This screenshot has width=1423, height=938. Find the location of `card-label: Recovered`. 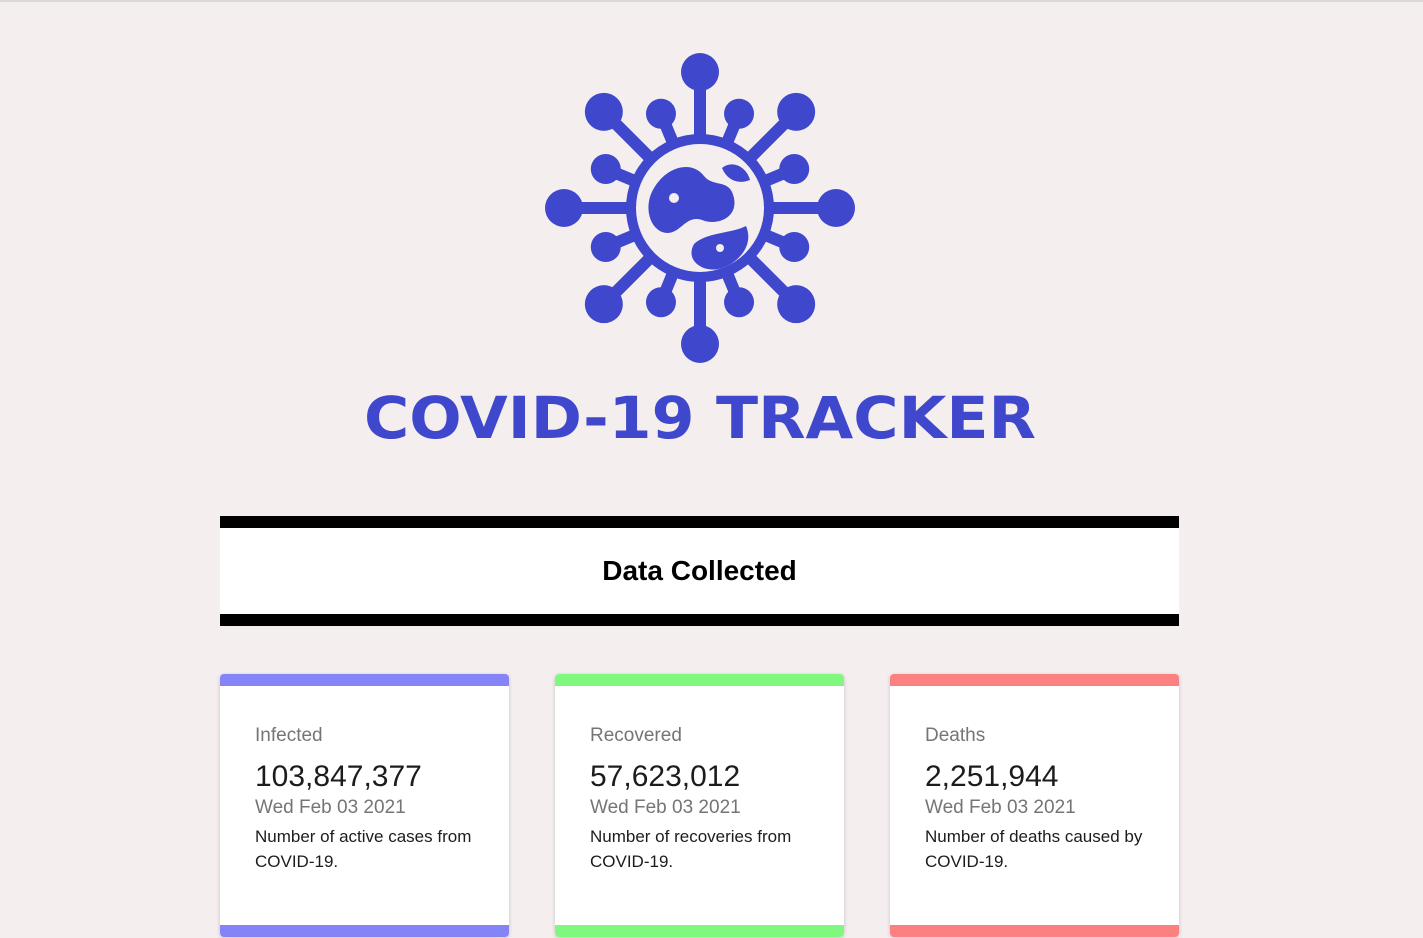

card-label: Recovered is located at coordinates (636, 735).